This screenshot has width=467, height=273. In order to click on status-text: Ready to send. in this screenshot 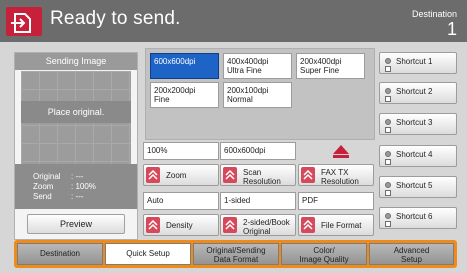, I will do `click(115, 18)`.